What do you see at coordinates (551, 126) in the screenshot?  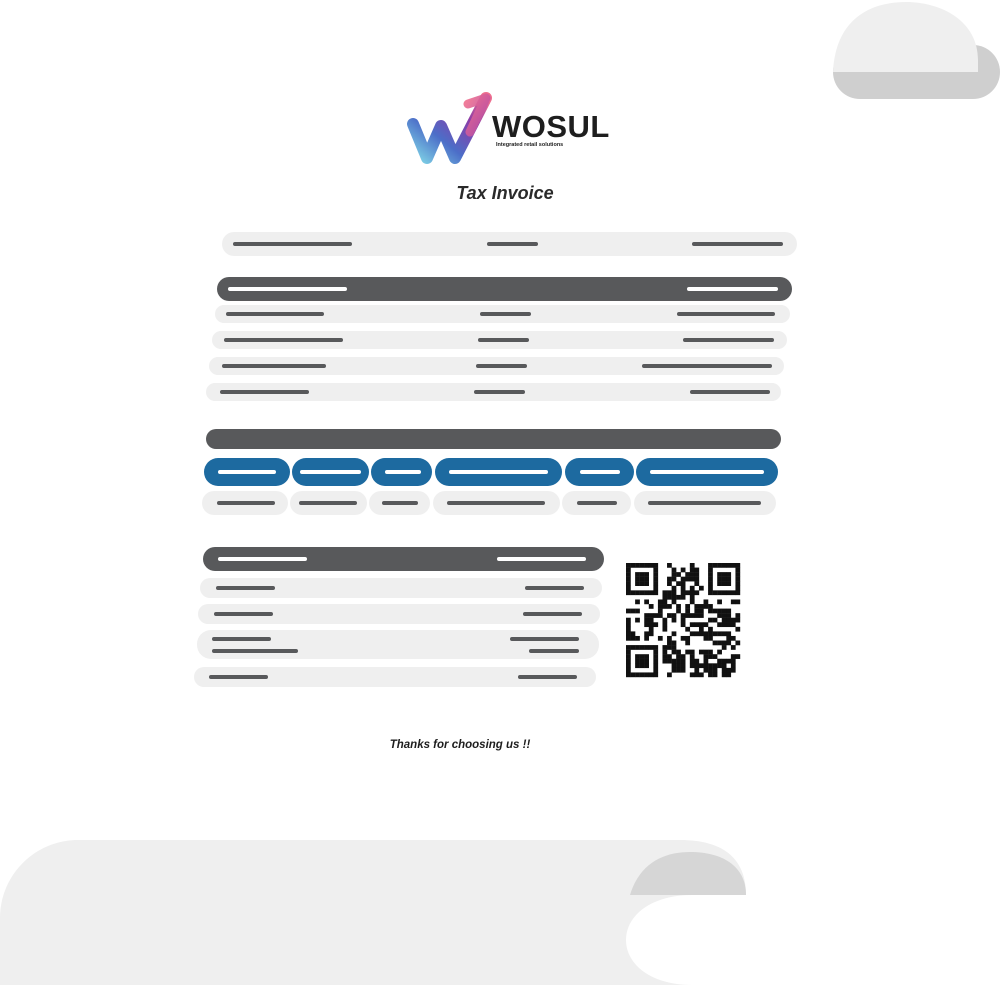 I see `brand-name: WOSUL` at bounding box center [551, 126].